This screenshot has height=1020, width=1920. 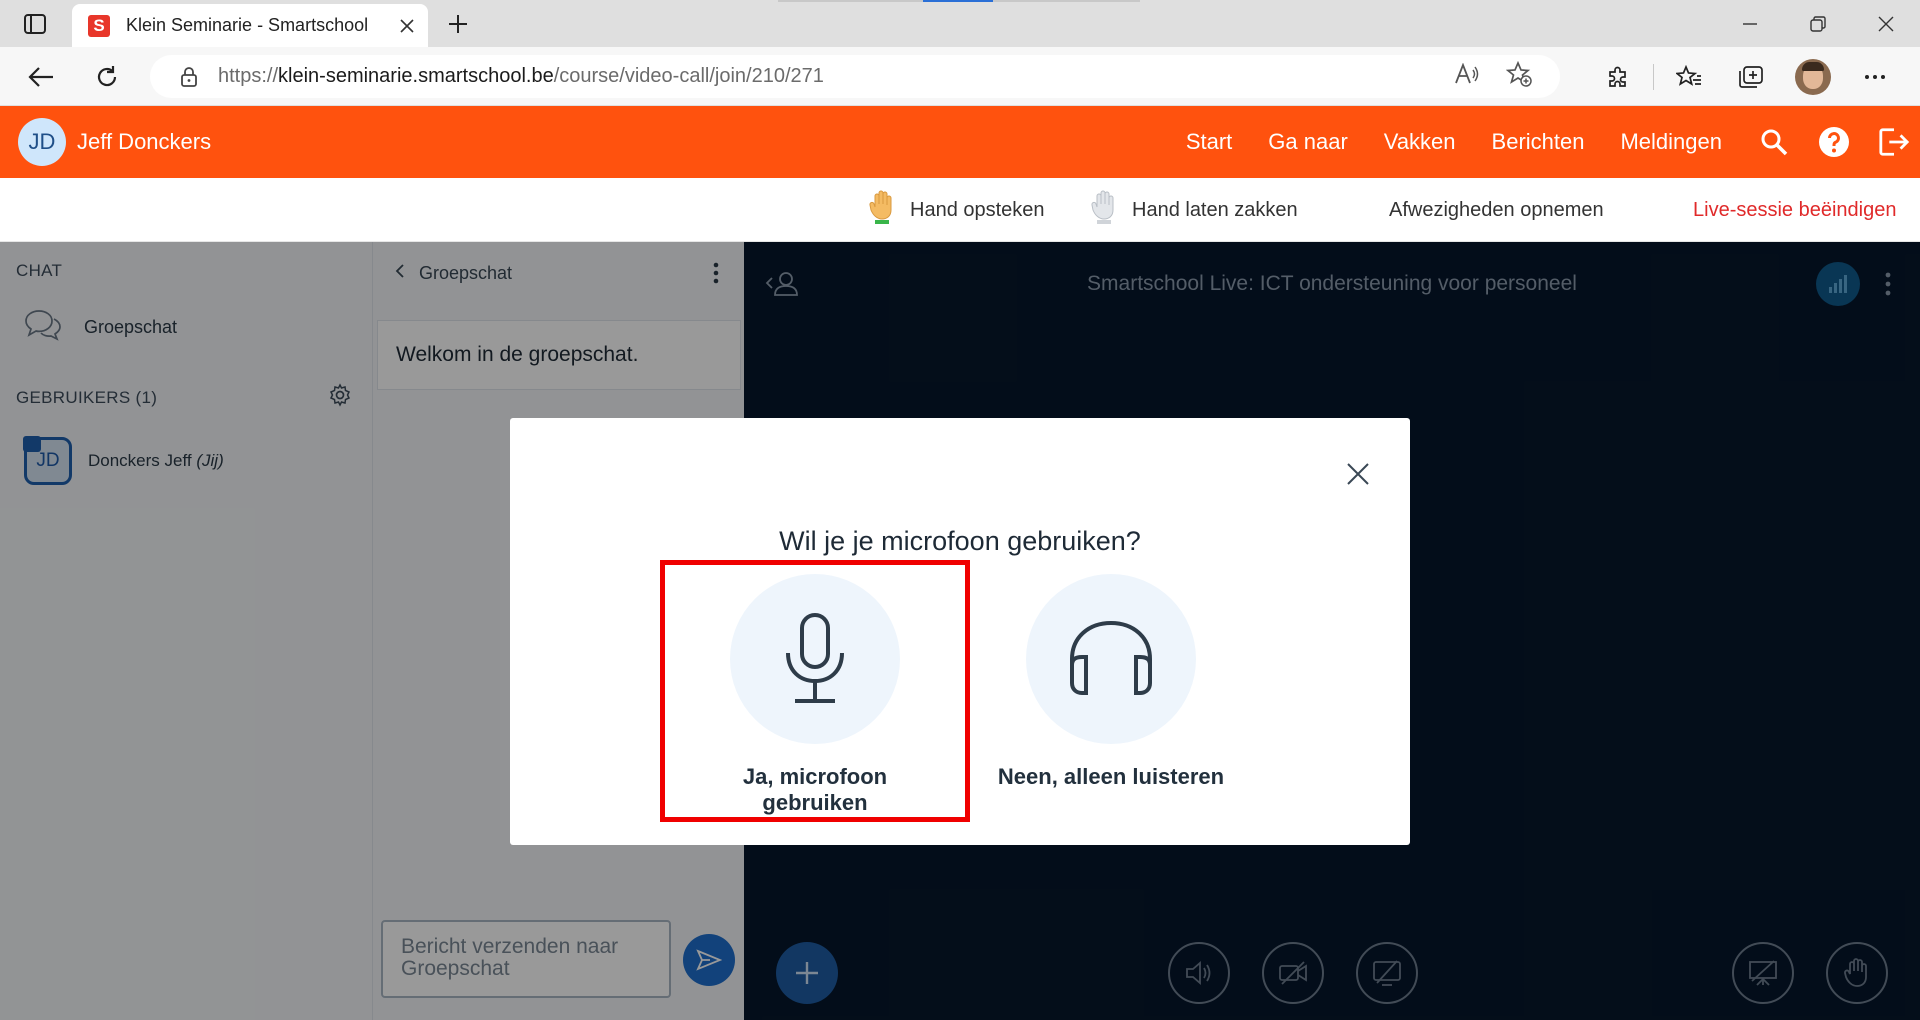 I want to click on user-avatar: JD, so click(x=42, y=142).